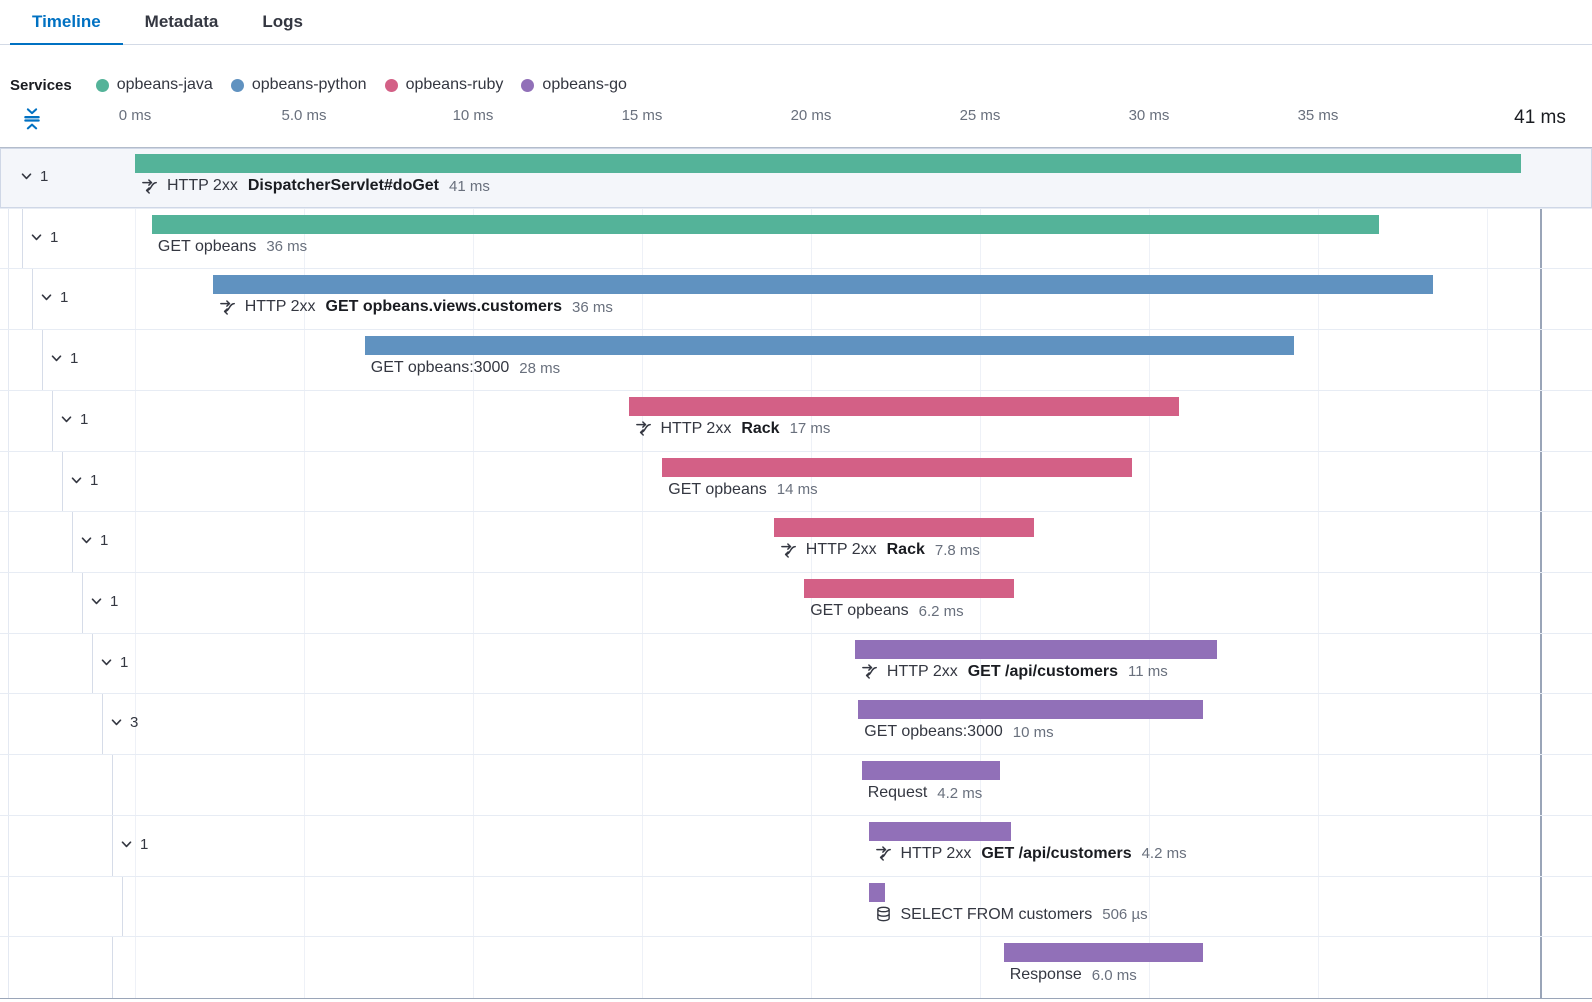  What do you see at coordinates (810, 429) in the screenshot?
I see `item-duration: 17 ms` at bounding box center [810, 429].